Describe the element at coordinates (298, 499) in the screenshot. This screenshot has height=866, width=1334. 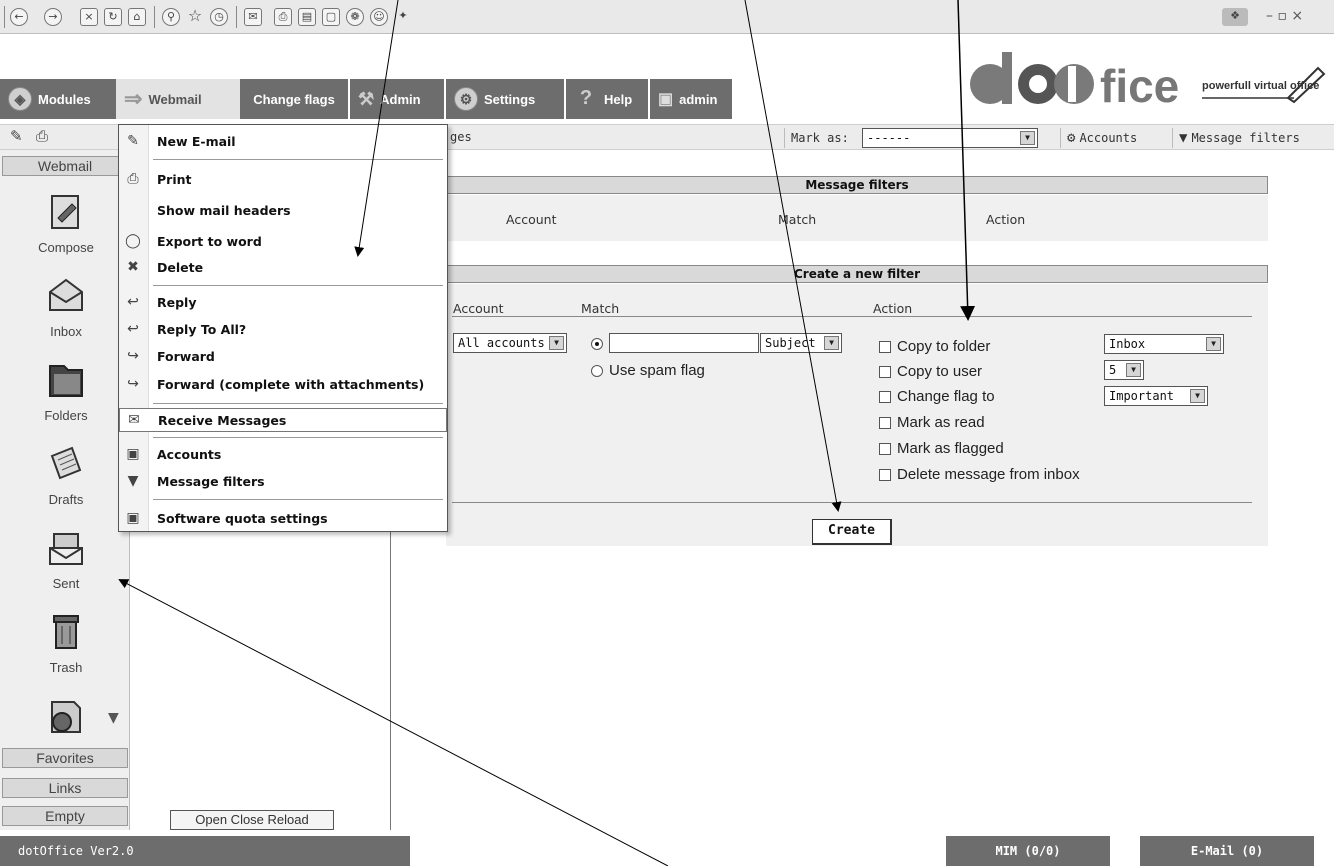
I see `menu-separator` at that location.